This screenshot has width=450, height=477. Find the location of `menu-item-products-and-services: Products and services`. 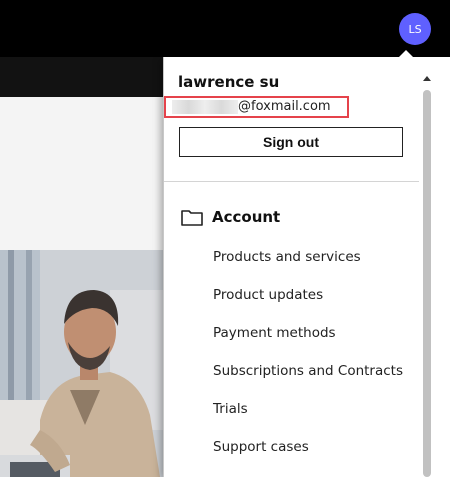

menu-item-products-and-services: Products and services is located at coordinates (287, 257).